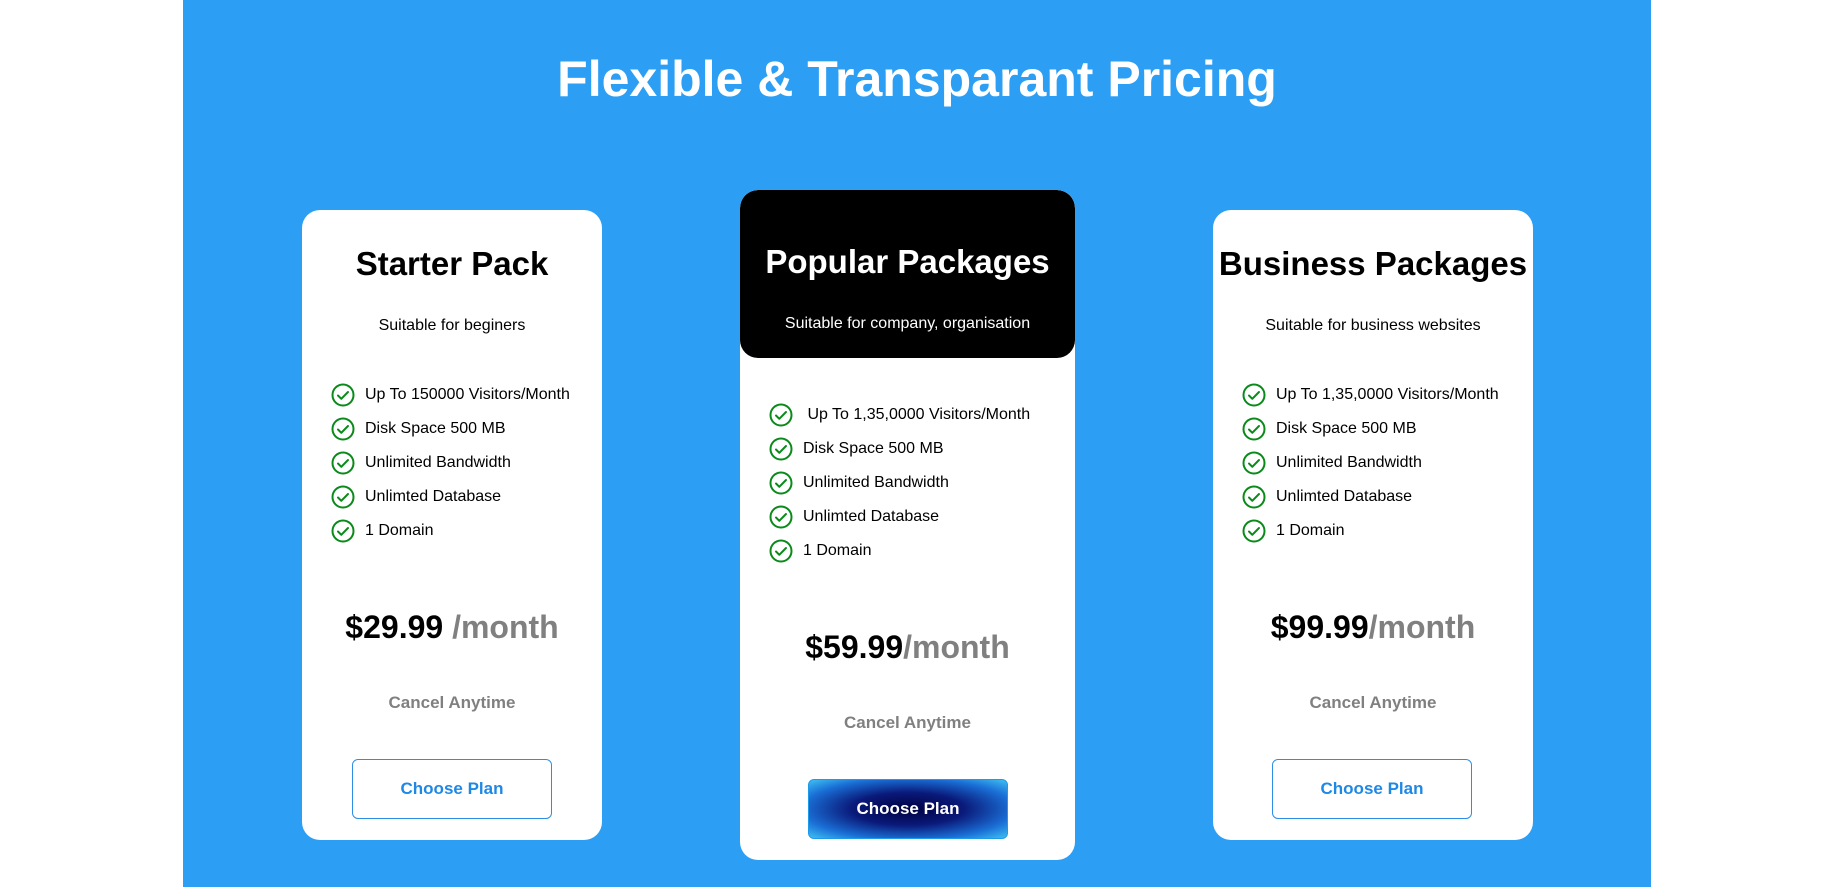  What do you see at coordinates (452, 263) in the screenshot?
I see `plan-name: Starter Pack` at bounding box center [452, 263].